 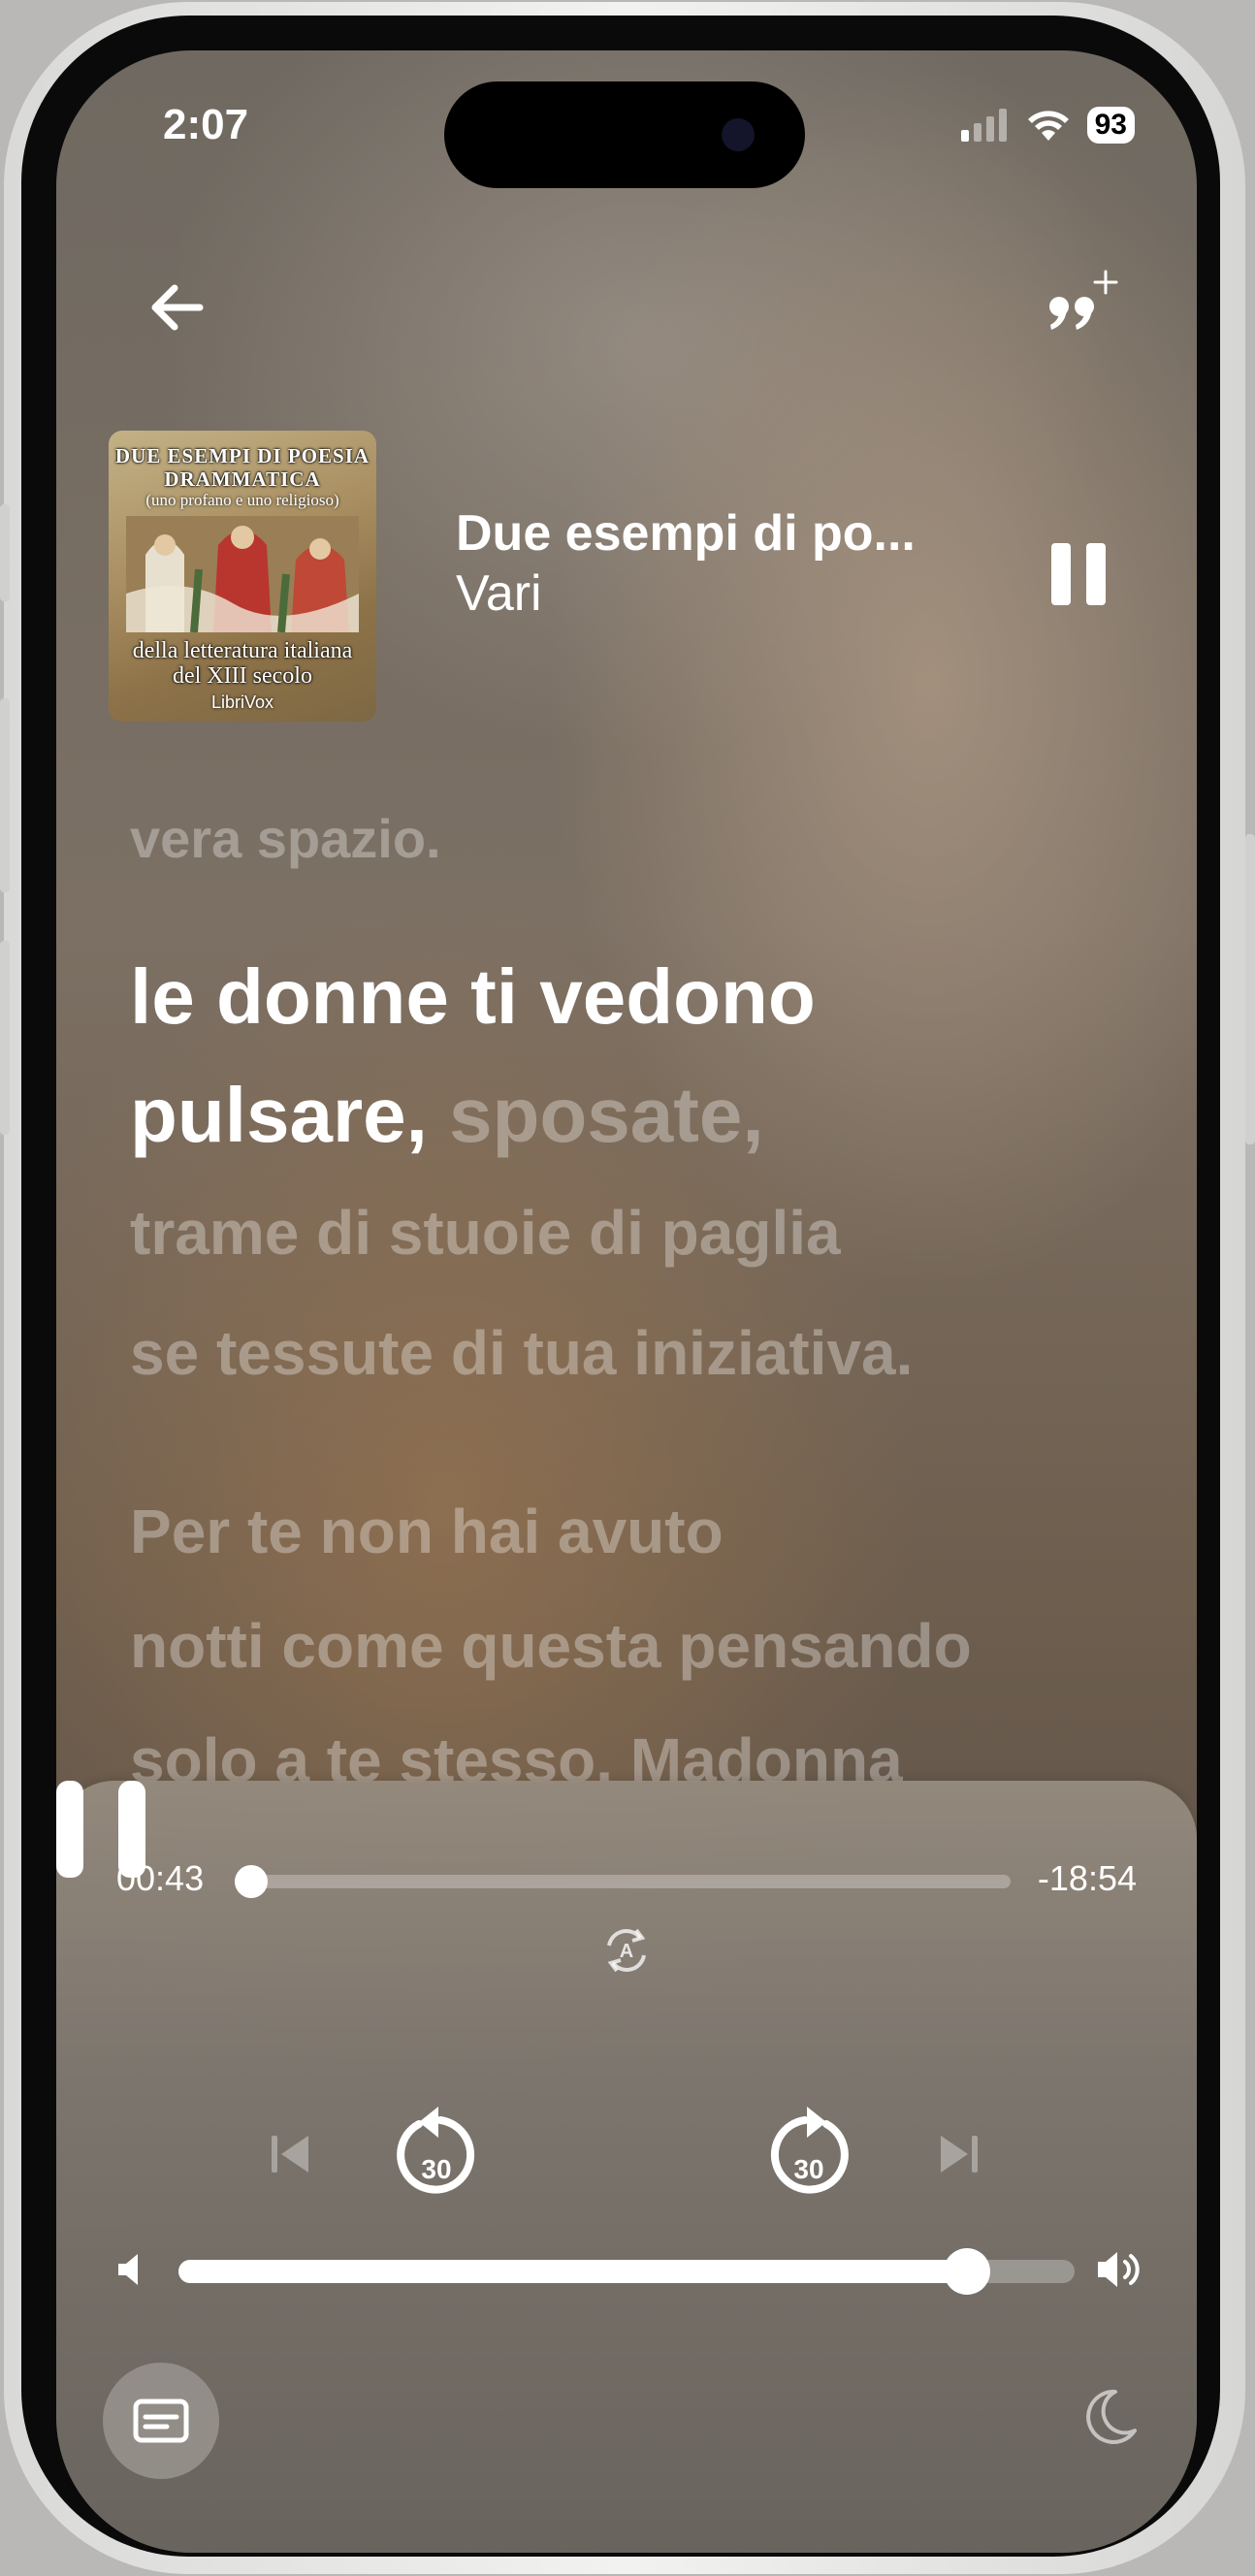 I want to click on forward-seconds: 30, so click(x=808, y=2169).